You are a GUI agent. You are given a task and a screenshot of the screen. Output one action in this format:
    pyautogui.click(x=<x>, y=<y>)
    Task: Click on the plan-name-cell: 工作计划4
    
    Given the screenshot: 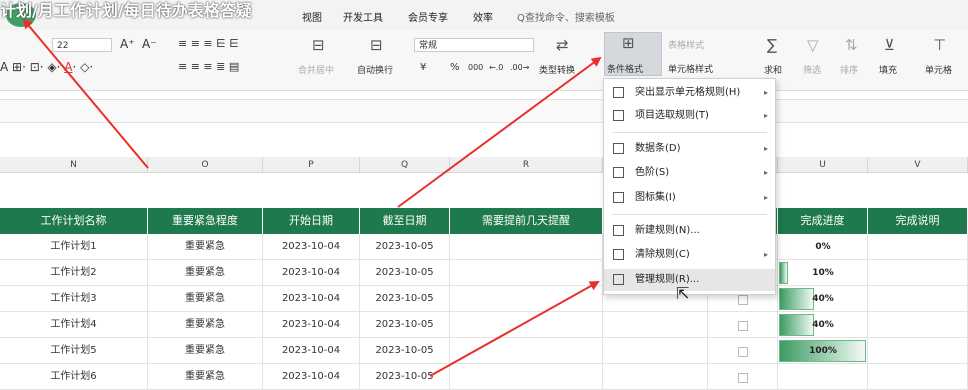 What is the action you would take?
    pyautogui.click(x=74, y=325)
    